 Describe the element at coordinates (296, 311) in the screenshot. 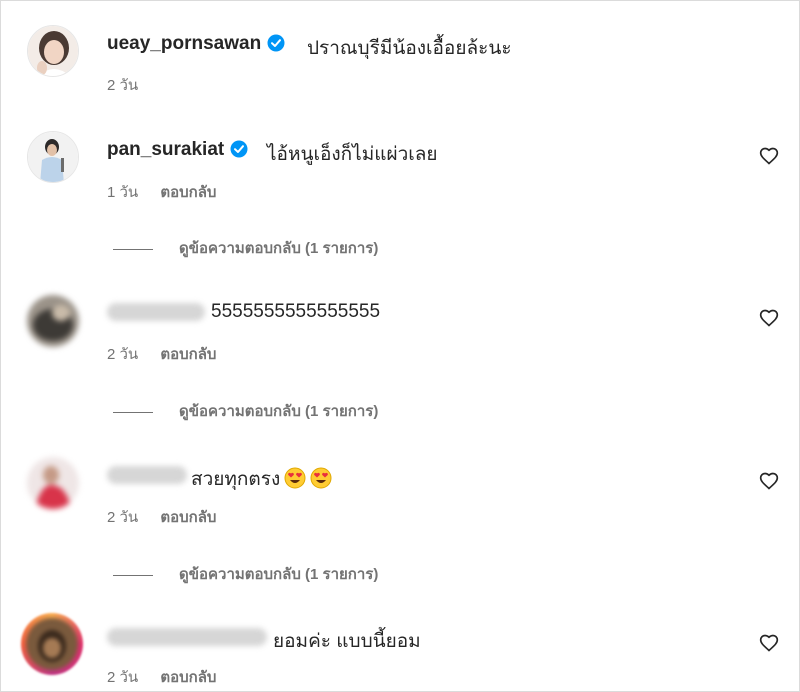

I see `comment-text: 5555555555555555` at that location.